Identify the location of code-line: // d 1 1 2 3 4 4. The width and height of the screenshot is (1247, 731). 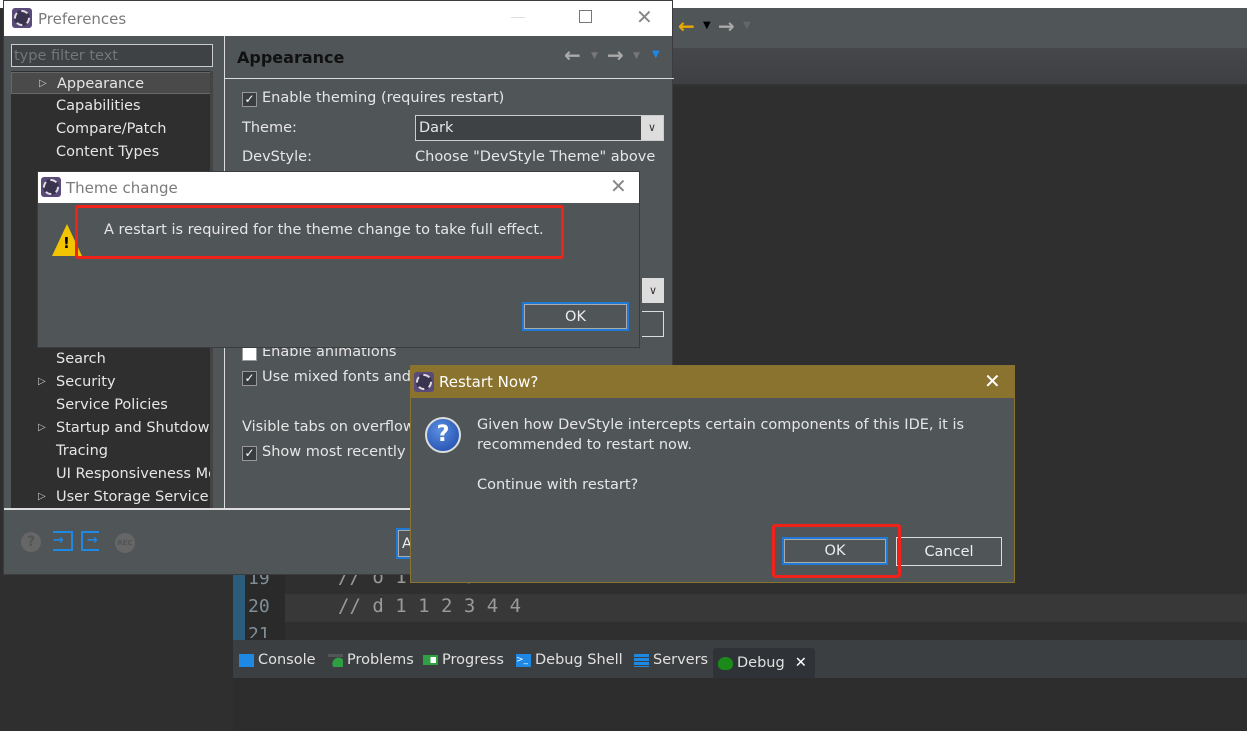
(430, 606).